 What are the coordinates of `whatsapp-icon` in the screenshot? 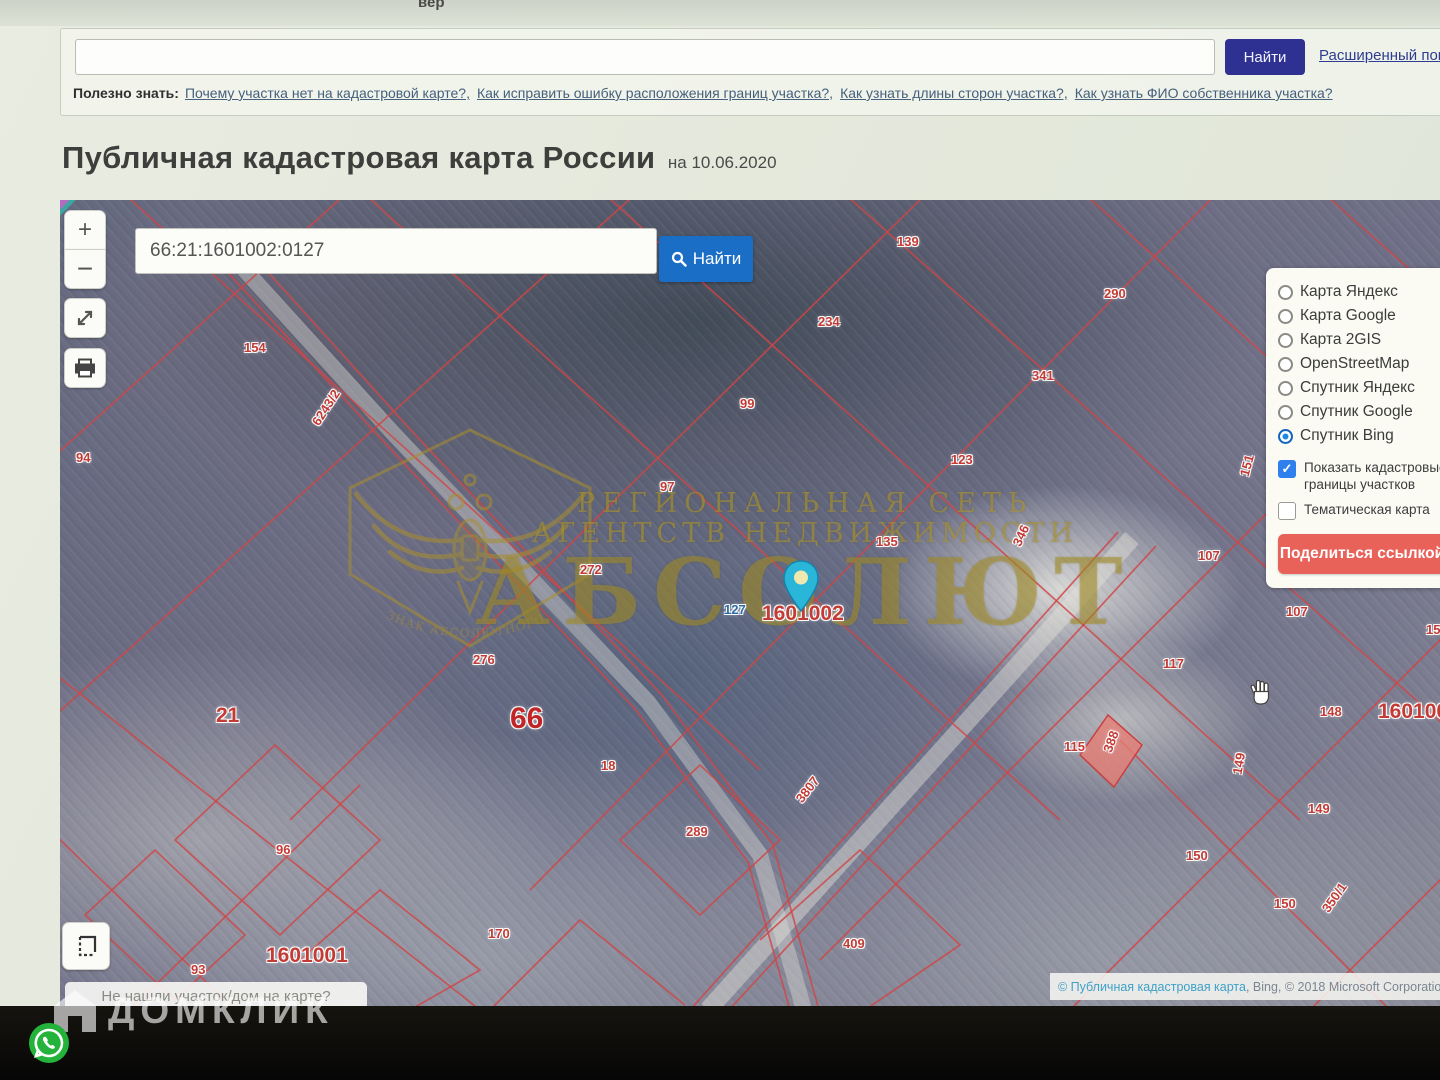 It's located at (49, 1043).